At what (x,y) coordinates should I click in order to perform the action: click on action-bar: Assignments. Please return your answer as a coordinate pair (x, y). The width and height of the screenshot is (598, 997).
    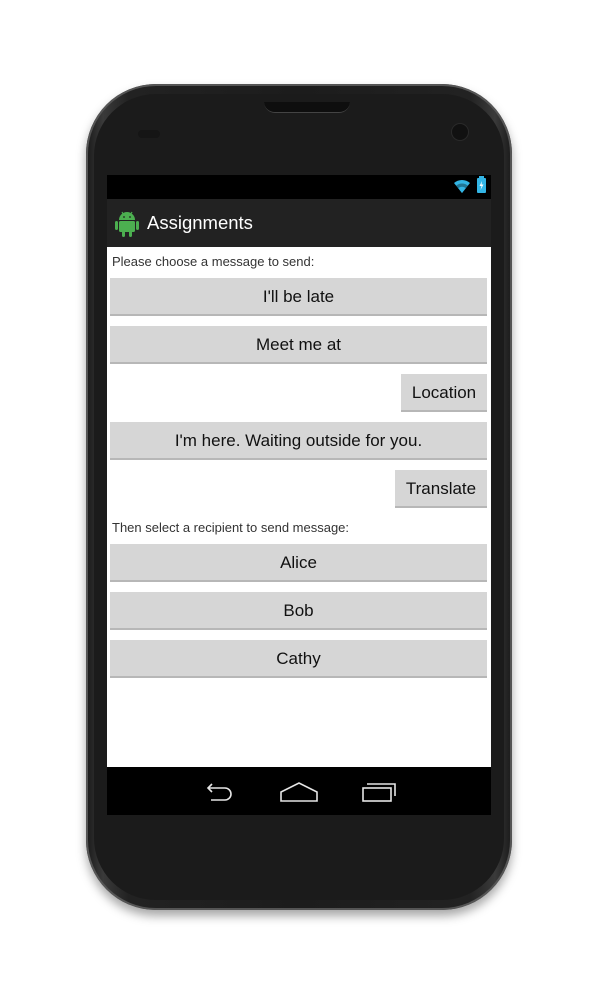
    Looking at the image, I should click on (299, 223).